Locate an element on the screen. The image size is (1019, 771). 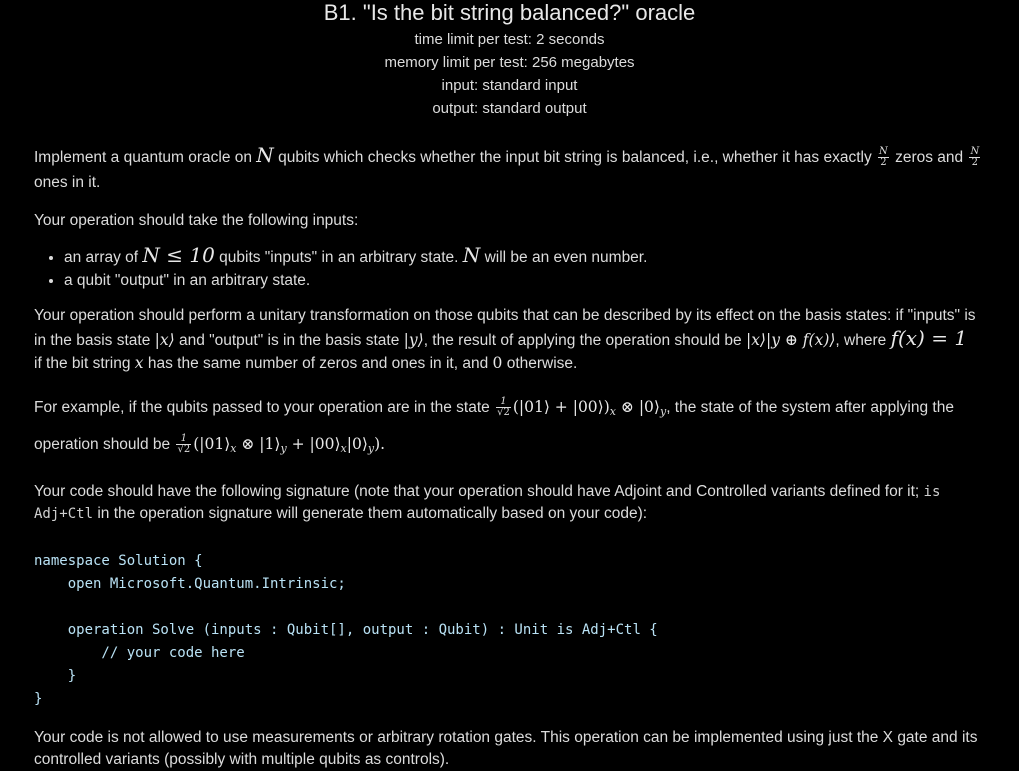
problem-title: B1. "Is the bit string balanced?" oracle is located at coordinates (509, 12).